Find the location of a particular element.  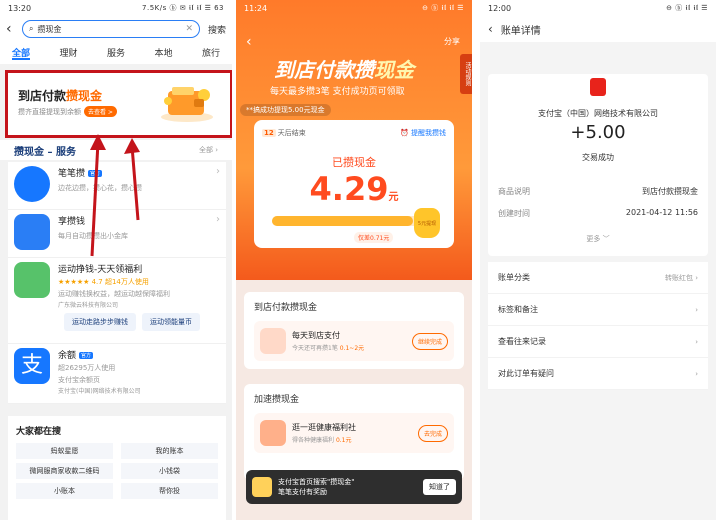

search-button: 搜索 is located at coordinates (217, 29).